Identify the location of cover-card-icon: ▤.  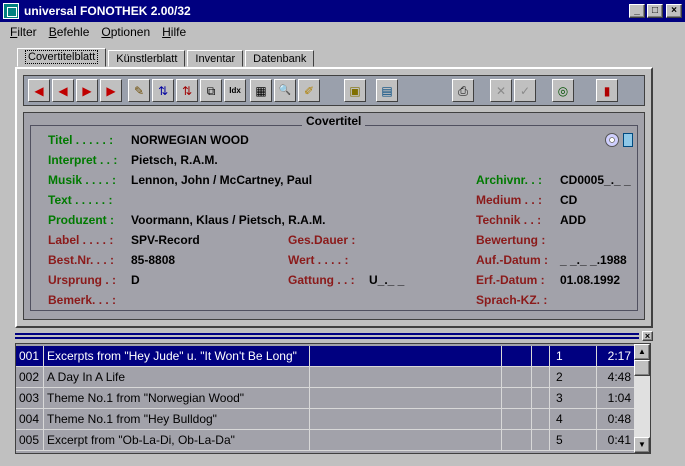
(387, 90).